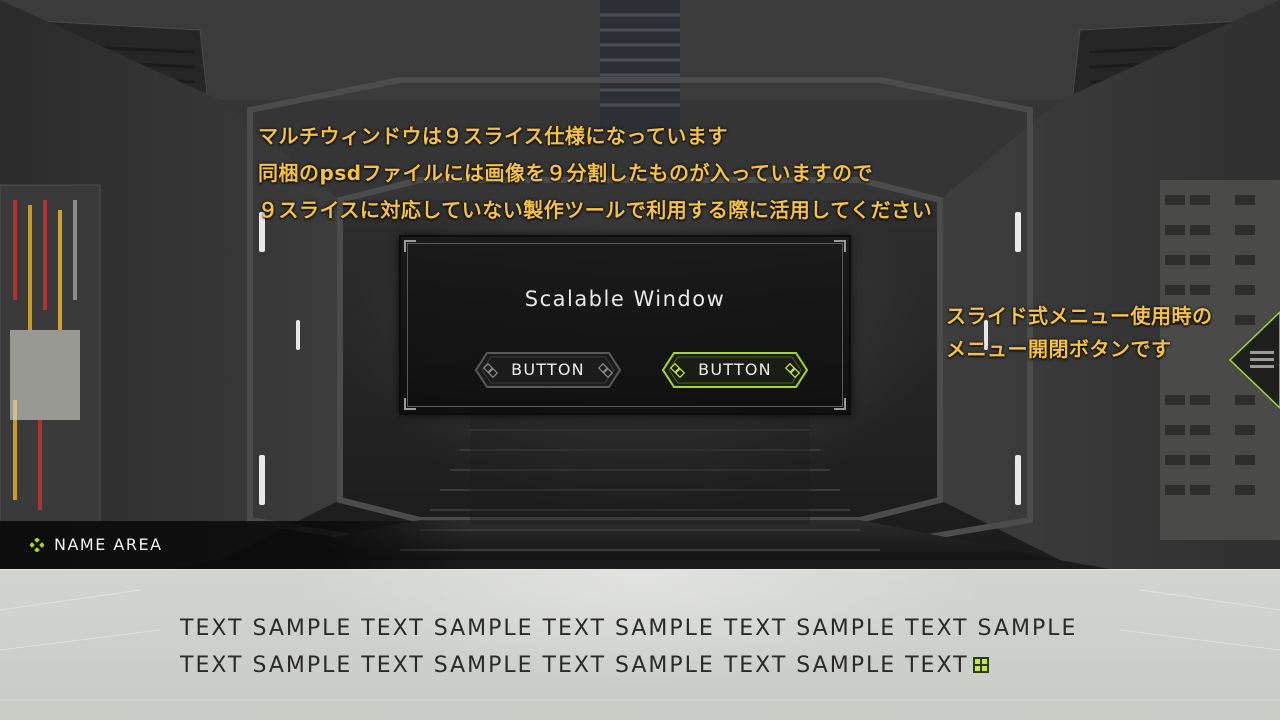  I want to click on button-normal: BUTTON, so click(548, 370).